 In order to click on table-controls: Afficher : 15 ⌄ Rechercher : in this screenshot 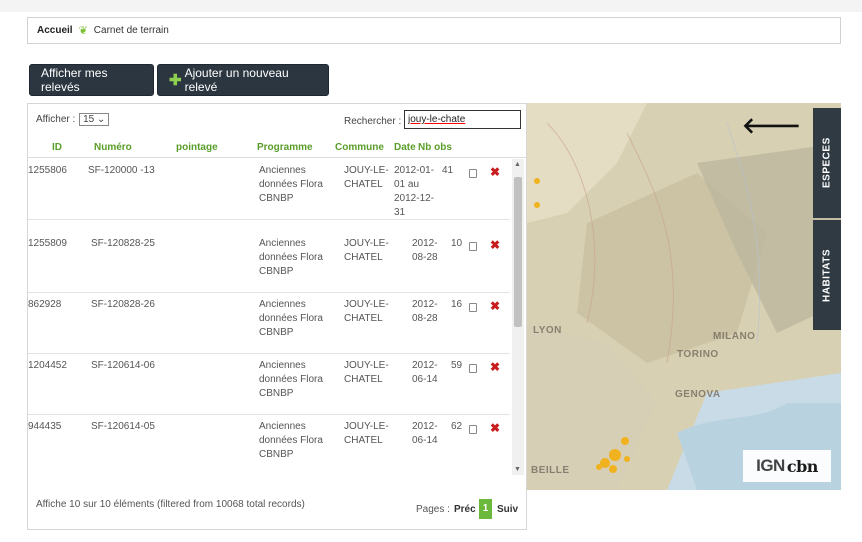, I will do `click(277, 121)`.